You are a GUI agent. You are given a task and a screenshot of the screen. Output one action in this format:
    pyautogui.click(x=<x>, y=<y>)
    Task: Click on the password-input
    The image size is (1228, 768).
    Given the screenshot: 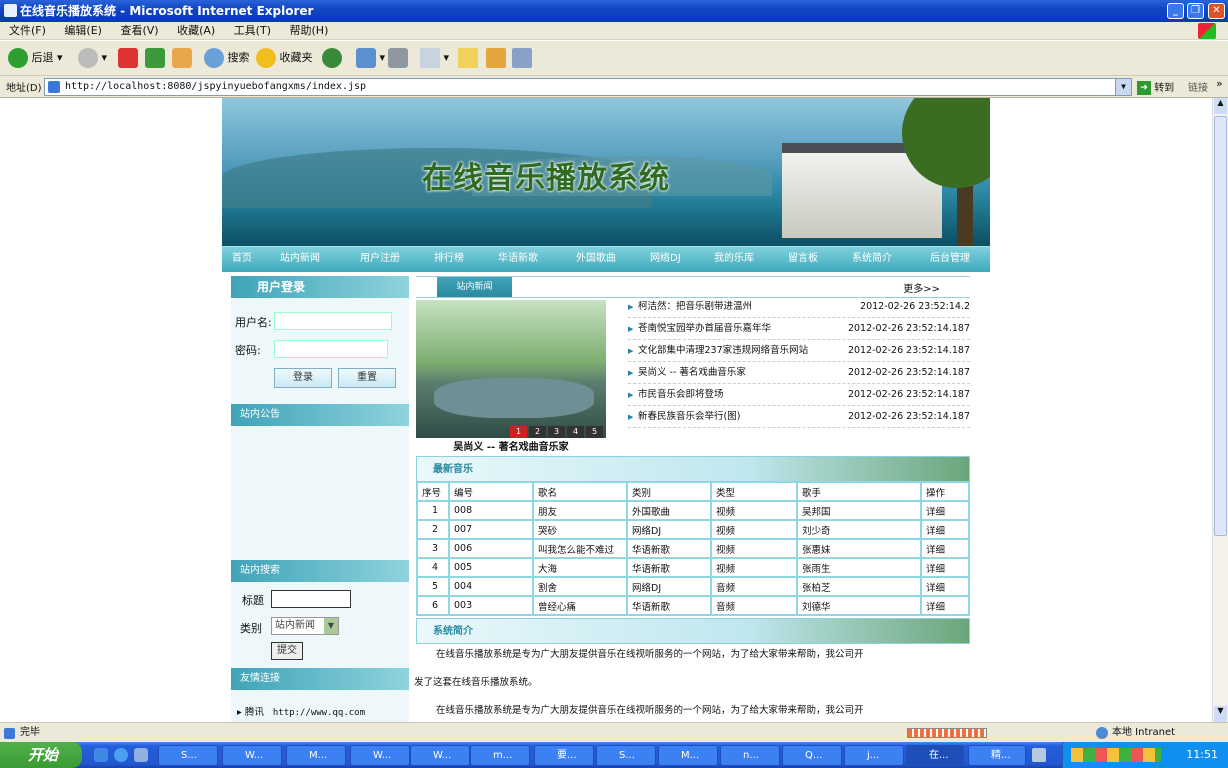 What is the action you would take?
    pyautogui.click(x=331, y=349)
    